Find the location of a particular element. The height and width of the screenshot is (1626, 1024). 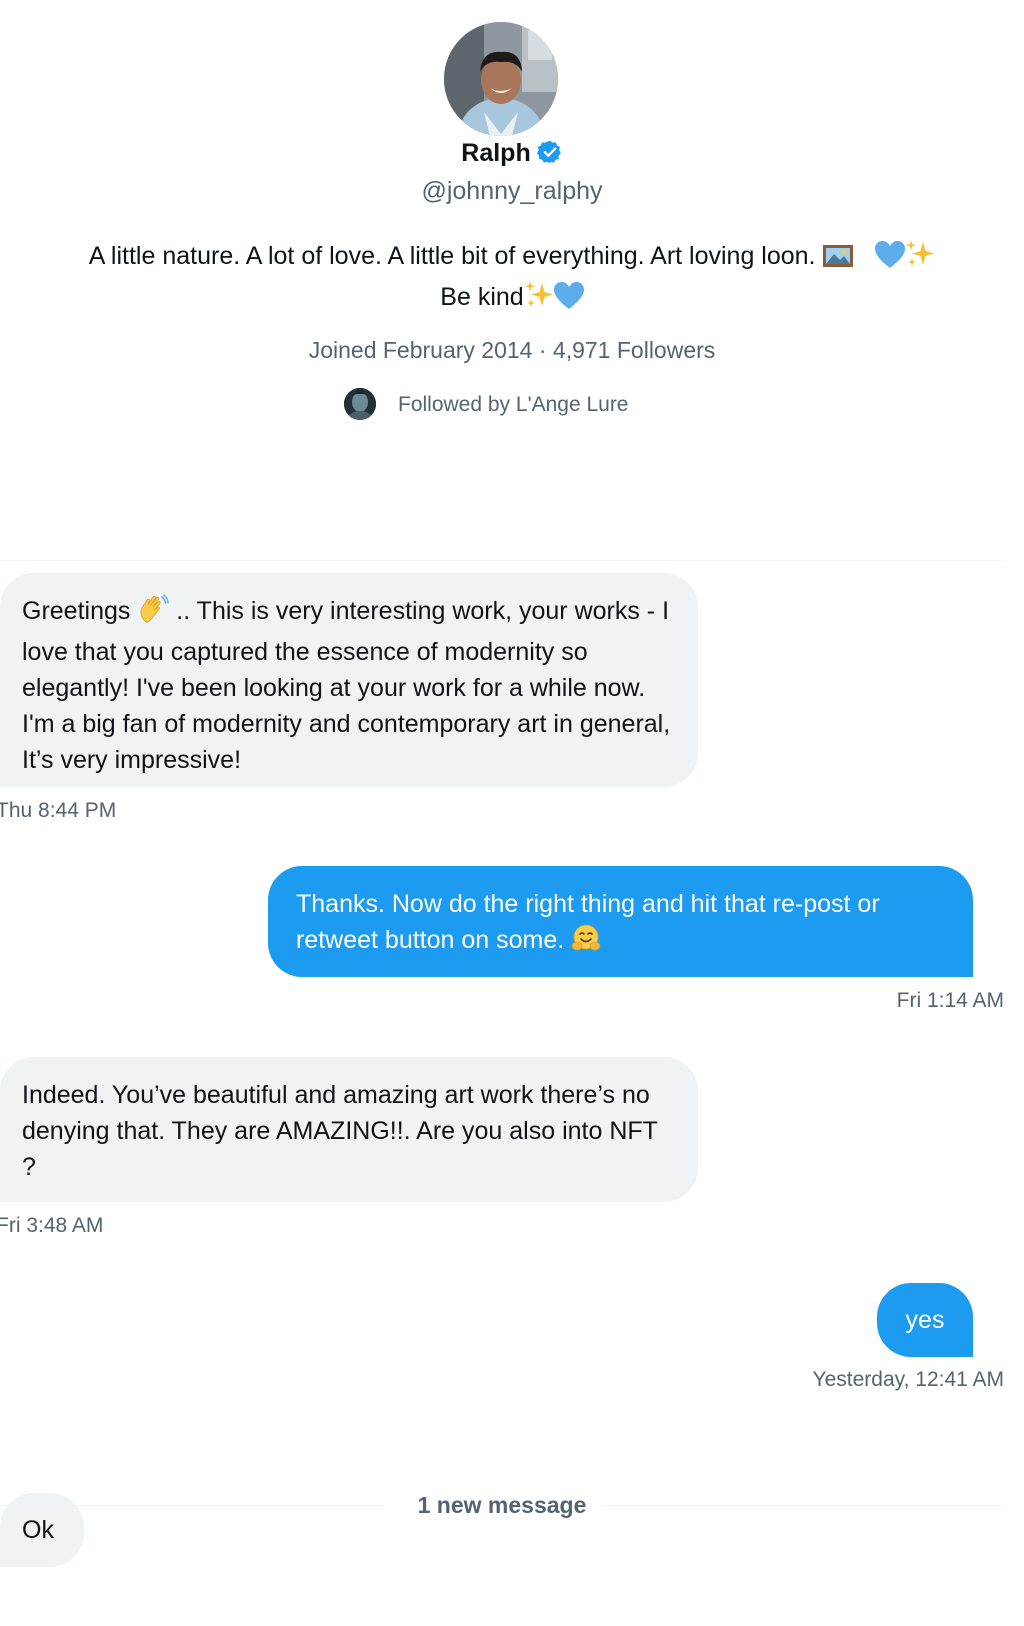

framed-picture-emoji is located at coordinates (838, 261).